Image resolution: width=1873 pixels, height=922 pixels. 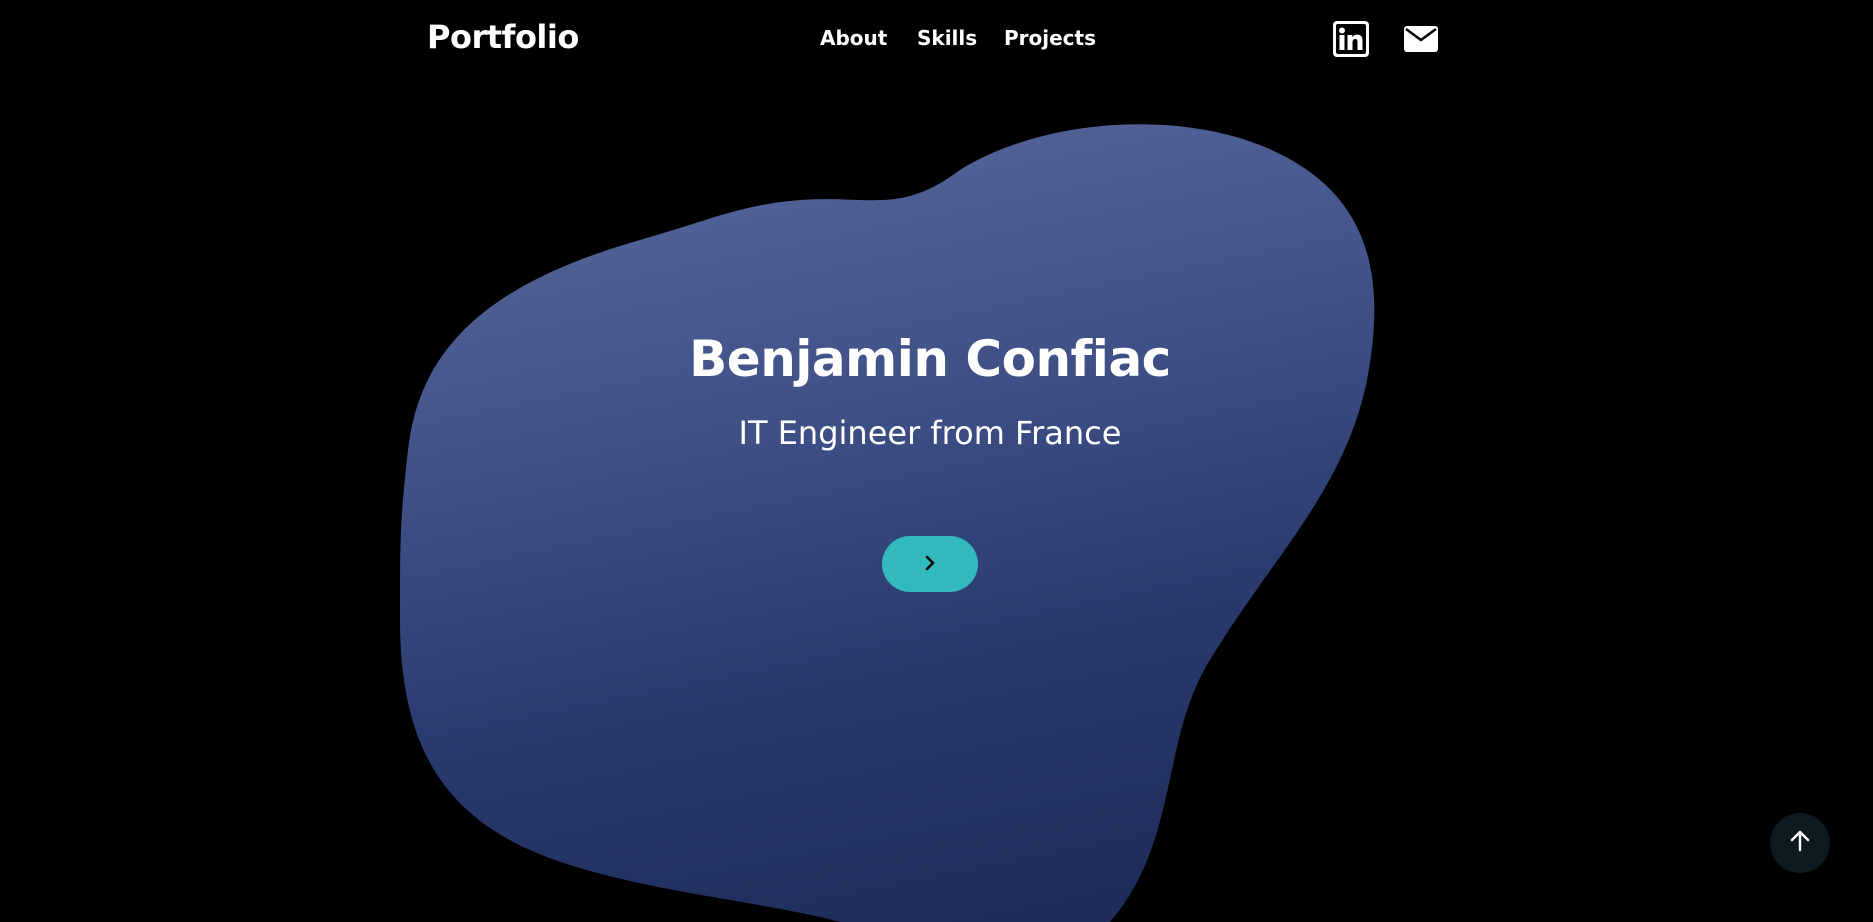 I want to click on back-to-top-button, so click(x=1800, y=843).